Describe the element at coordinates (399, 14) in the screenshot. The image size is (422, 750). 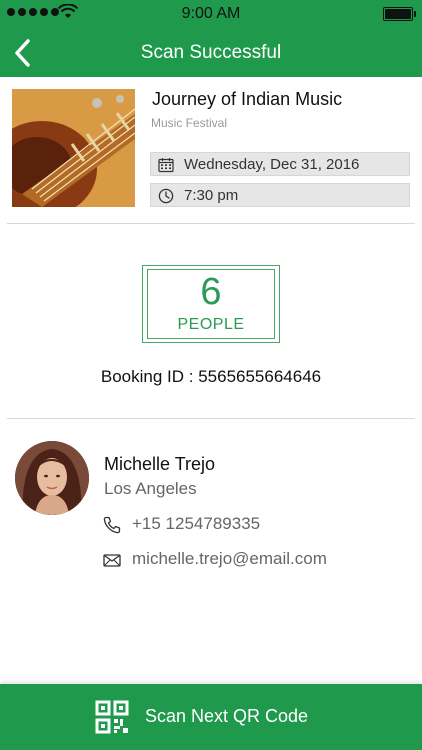
I see `battery-icon` at that location.